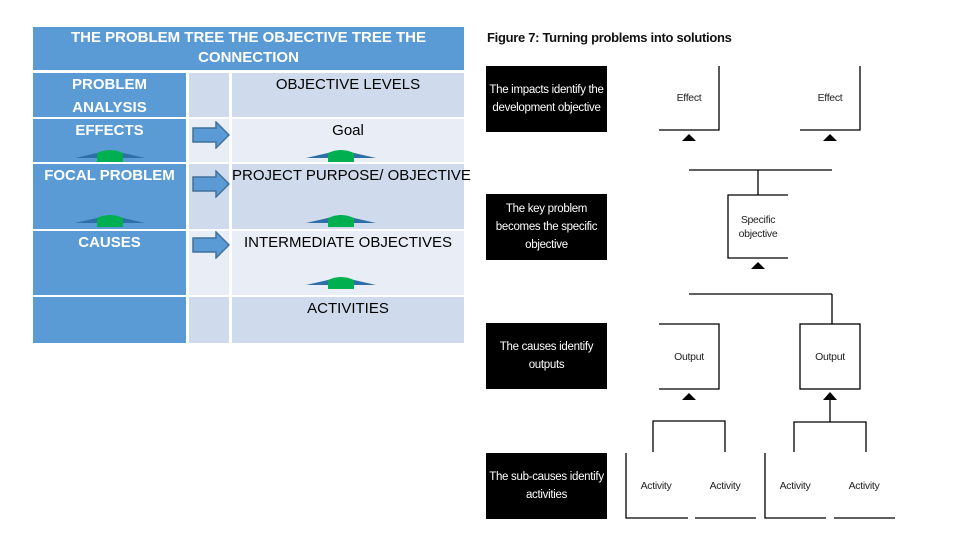 The image size is (960, 540). I want to click on node-activity-2: Activity, so click(725, 486).